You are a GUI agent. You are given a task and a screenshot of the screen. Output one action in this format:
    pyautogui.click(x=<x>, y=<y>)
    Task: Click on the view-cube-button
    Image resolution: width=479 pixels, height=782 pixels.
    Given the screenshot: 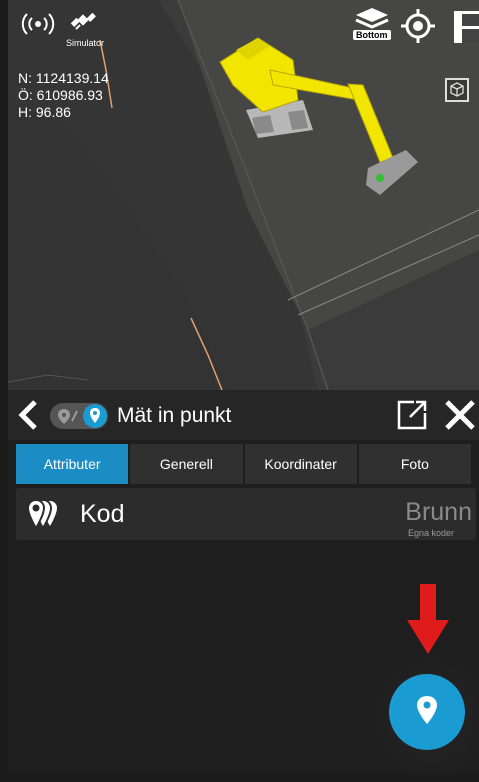 What is the action you would take?
    pyautogui.click(x=457, y=90)
    